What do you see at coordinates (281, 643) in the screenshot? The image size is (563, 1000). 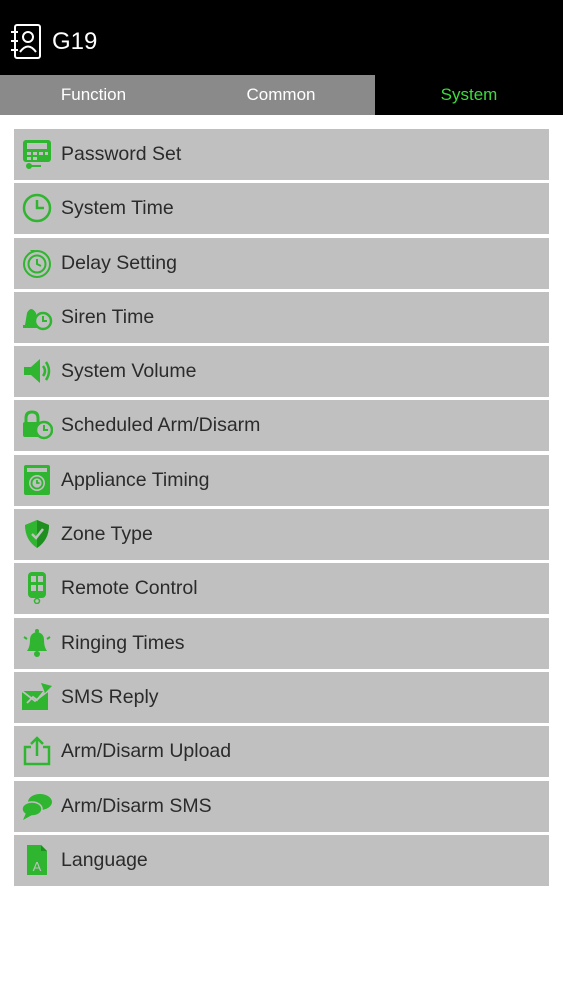 I see `menu-item-ringing-times: Ringing Times` at bounding box center [281, 643].